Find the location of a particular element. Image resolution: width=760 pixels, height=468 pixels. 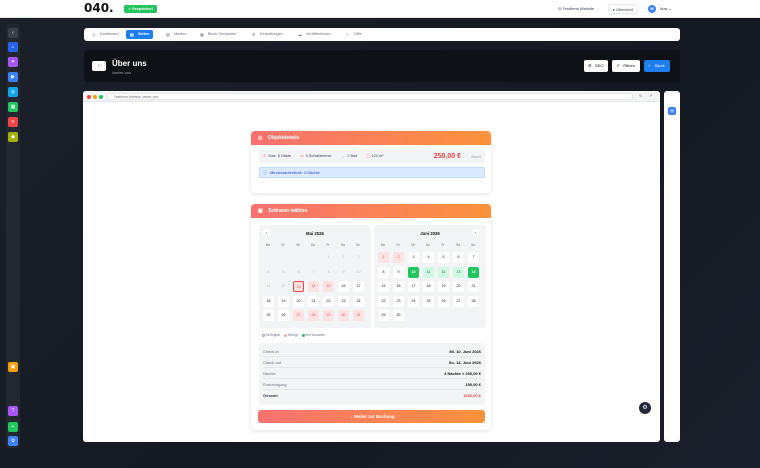

seo-button: ⚙ SEO is located at coordinates (596, 66).